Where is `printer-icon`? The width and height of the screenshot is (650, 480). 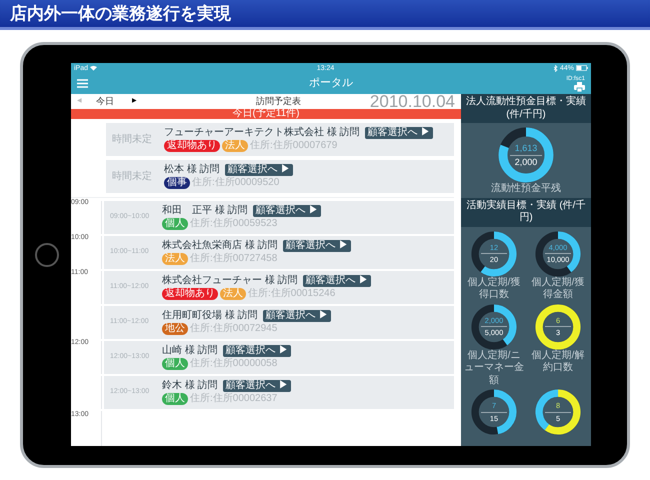
printer-icon is located at coordinates (579, 87).